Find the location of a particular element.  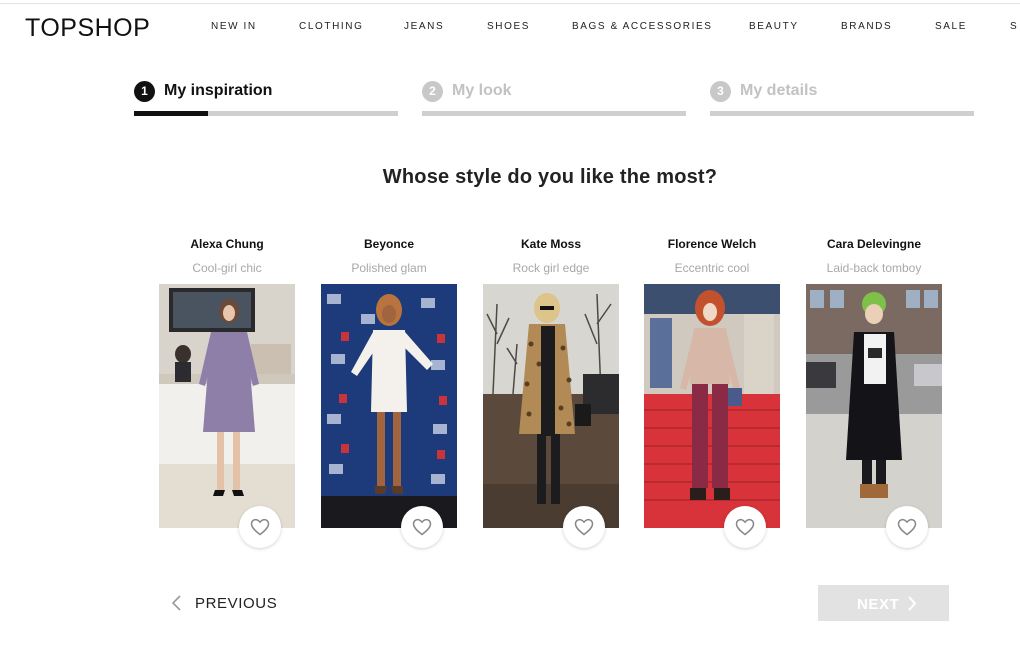

style-card-florence-welch: Florence Welch Eccentric cool is located at coordinates (712, 392).